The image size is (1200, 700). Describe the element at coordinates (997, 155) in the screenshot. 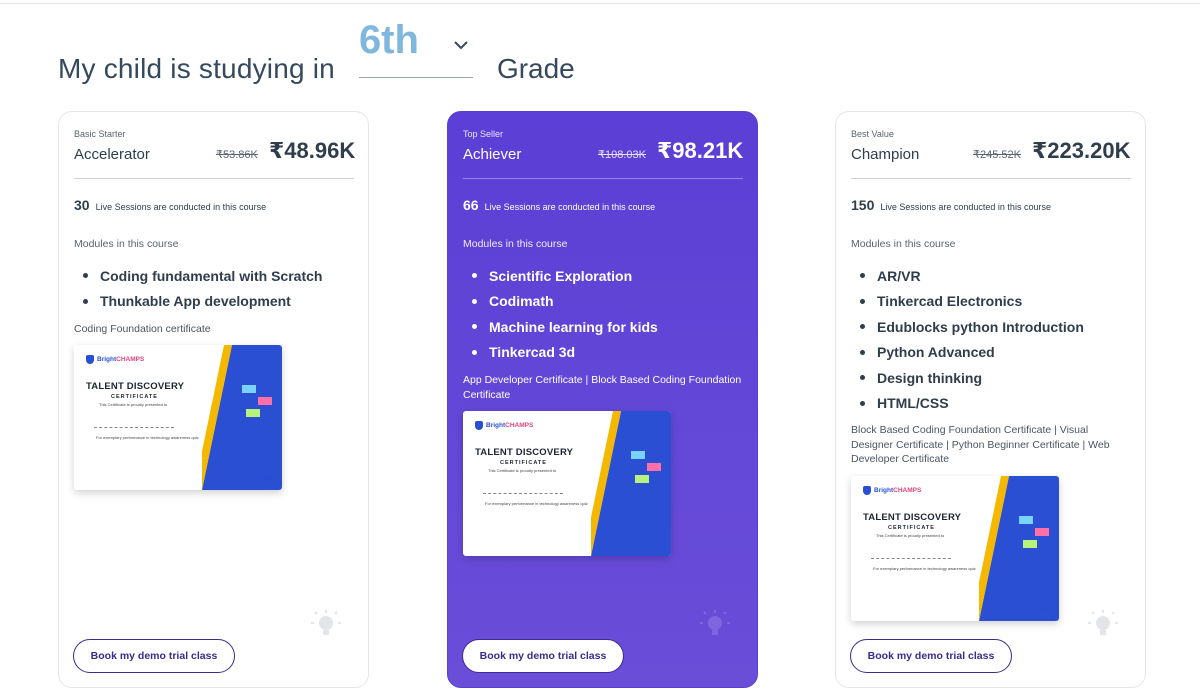

I see `old-price: ₹245.52K` at that location.